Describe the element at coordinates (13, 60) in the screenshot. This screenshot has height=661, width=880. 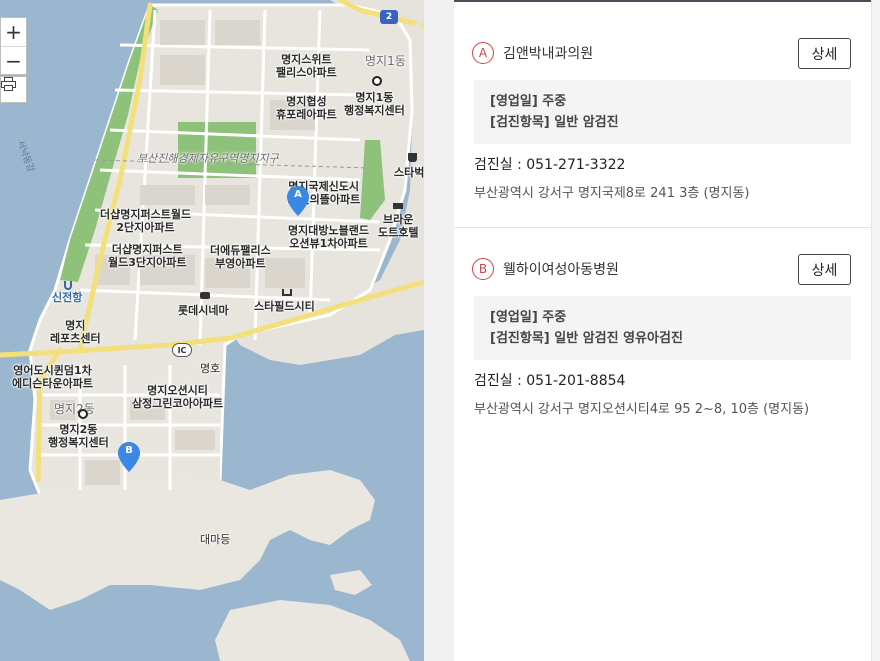
I see `zoom-out-button: −` at that location.